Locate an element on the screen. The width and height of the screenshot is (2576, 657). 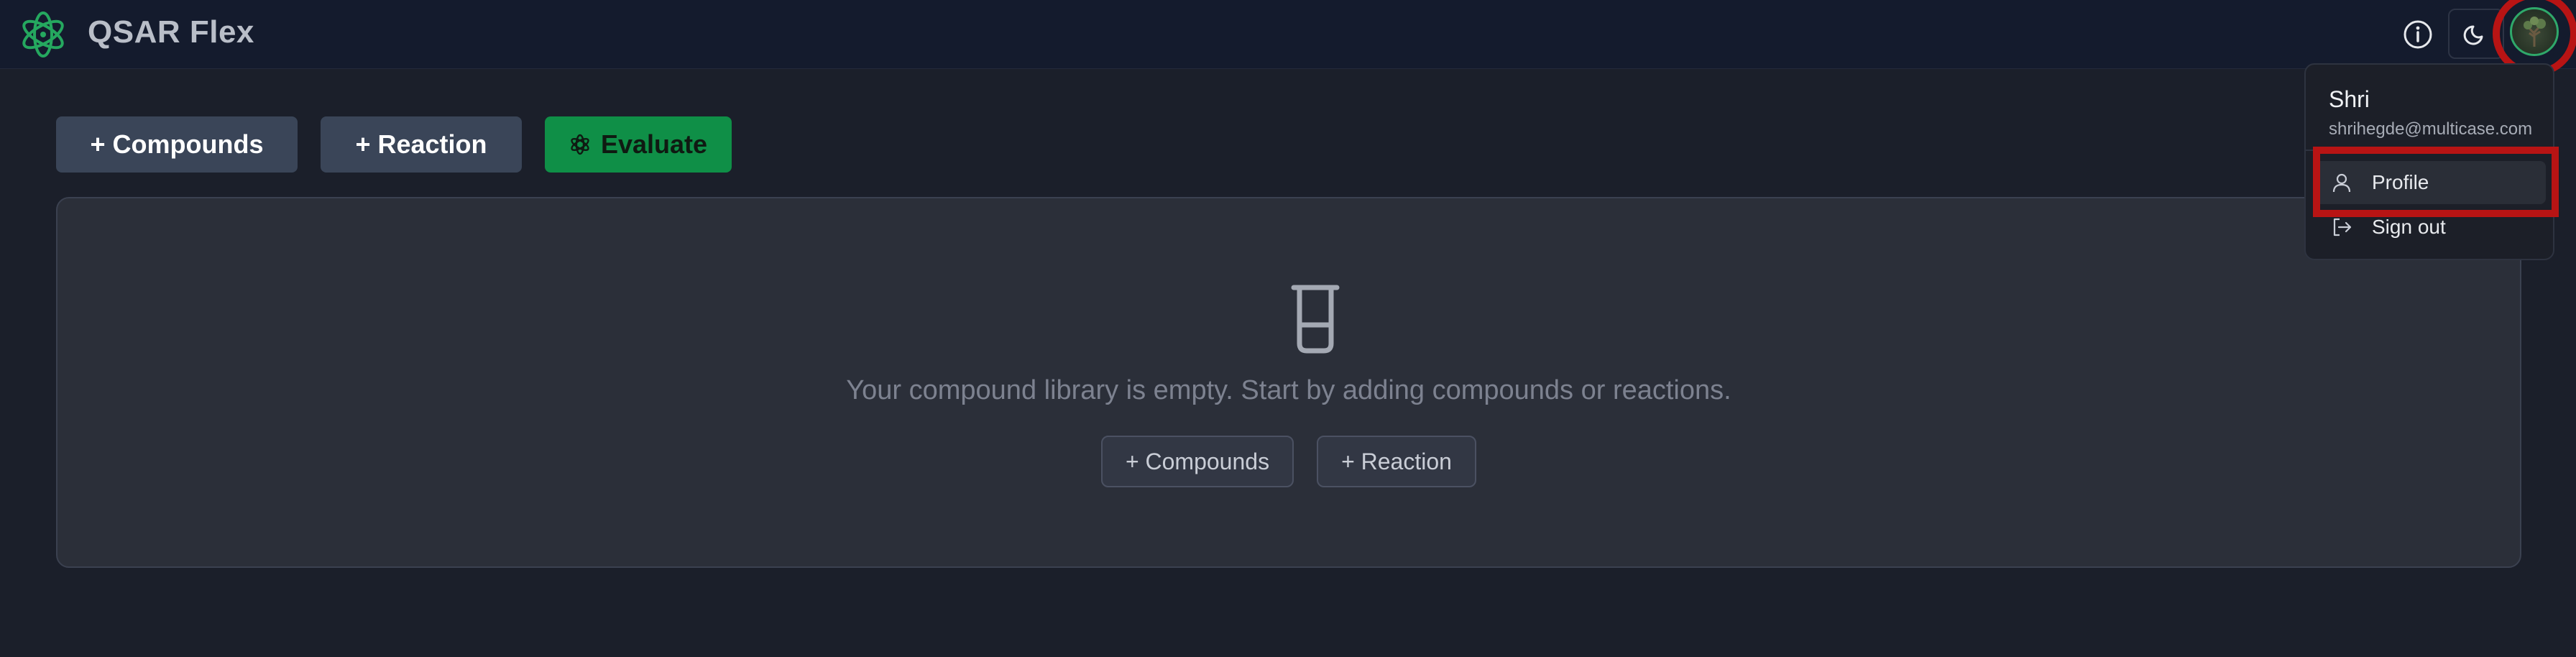
menu-item-profile: Profile is located at coordinates (2430, 182).